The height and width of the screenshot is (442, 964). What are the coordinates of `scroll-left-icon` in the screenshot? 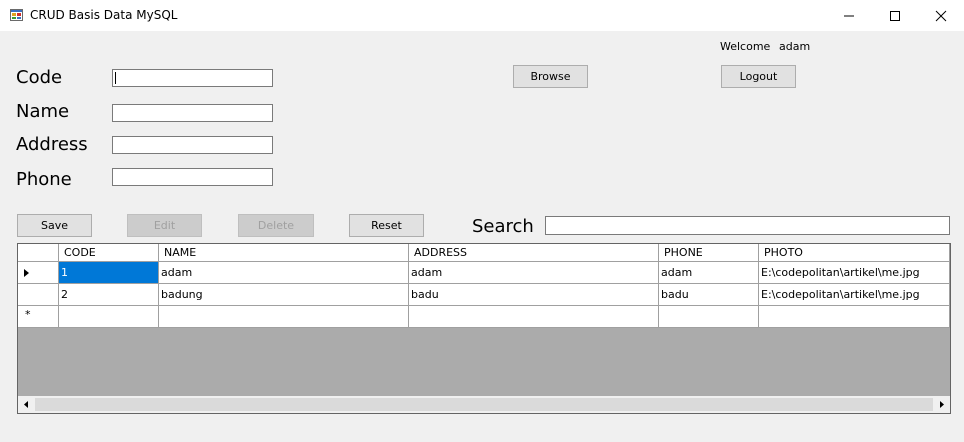 It's located at (26, 404).